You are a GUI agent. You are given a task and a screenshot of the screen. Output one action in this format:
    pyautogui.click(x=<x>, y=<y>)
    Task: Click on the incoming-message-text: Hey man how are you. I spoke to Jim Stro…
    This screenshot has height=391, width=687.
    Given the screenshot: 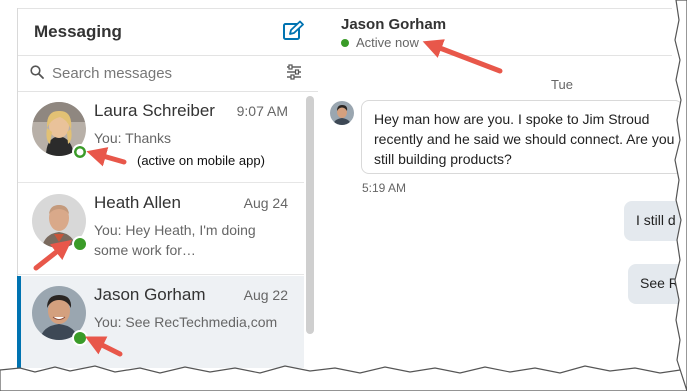 What is the action you would take?
    pyautogui.click(x=524, y=139)
    